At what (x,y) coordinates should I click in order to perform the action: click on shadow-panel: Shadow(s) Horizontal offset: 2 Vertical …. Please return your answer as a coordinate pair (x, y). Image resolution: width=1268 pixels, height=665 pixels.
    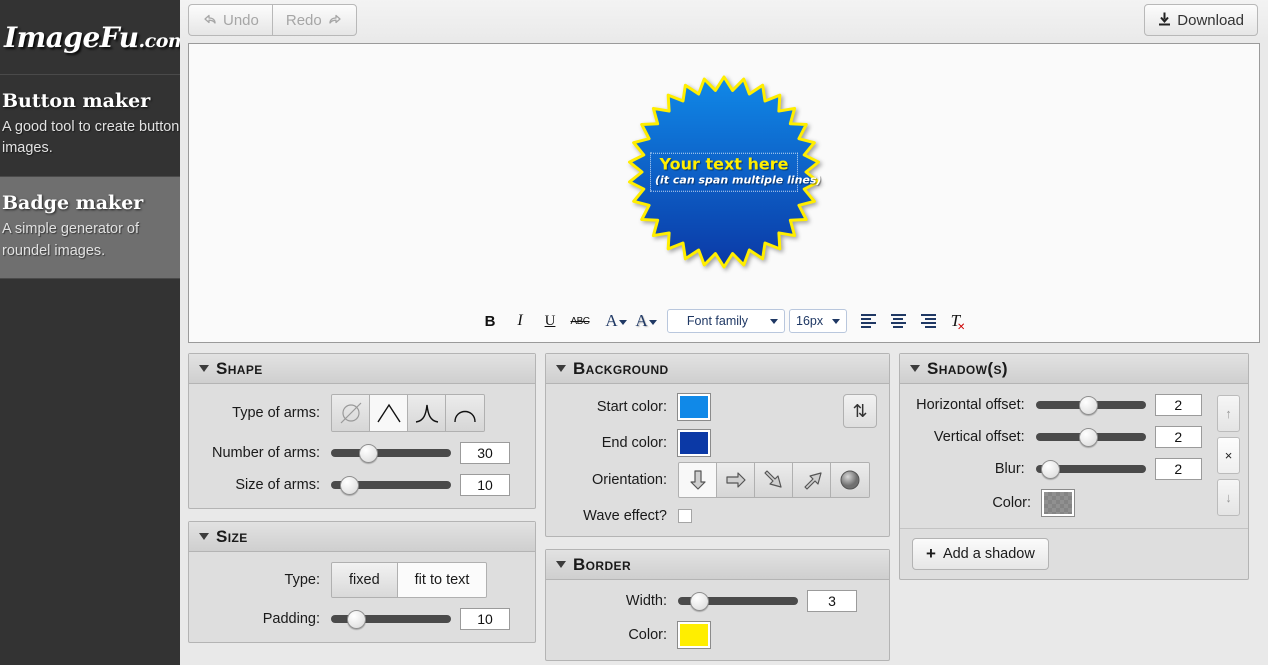
    Looking at the image, I should click on (1074, 466).